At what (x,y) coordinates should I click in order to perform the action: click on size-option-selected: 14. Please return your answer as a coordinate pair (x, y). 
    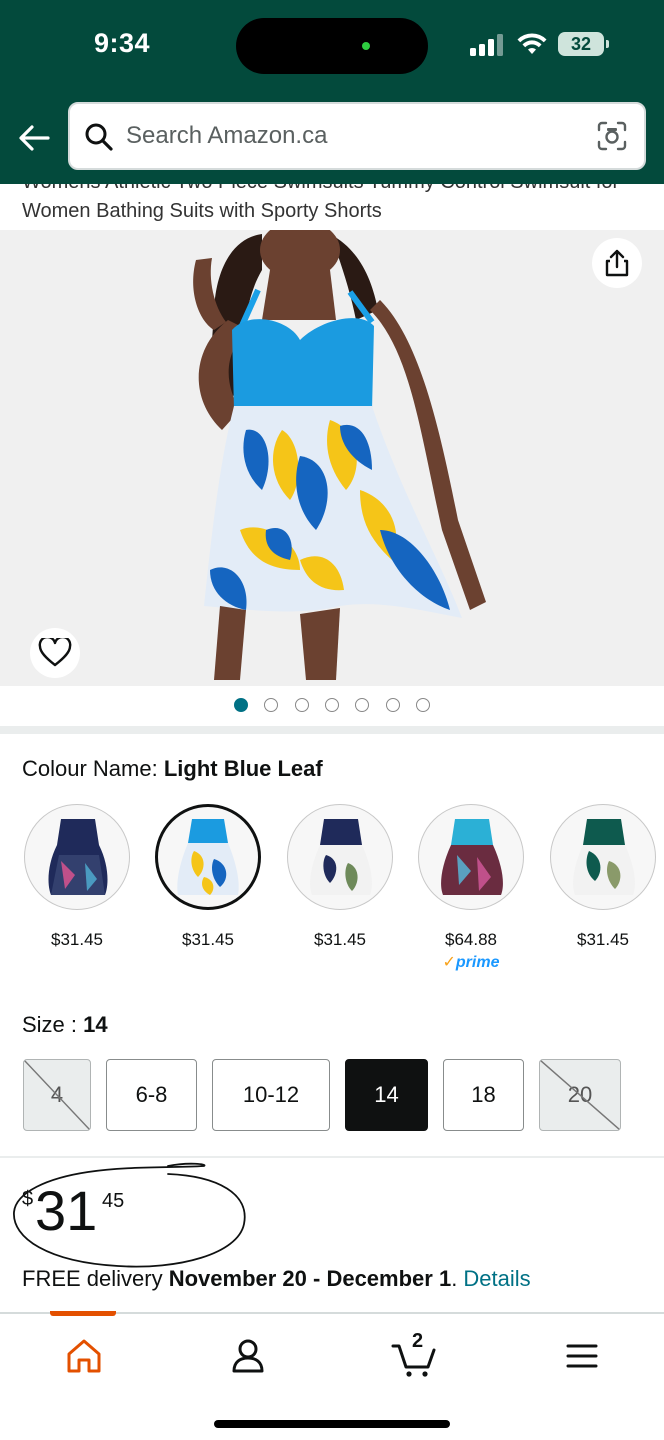
    Looking at the image, I should click on (386, 1095).